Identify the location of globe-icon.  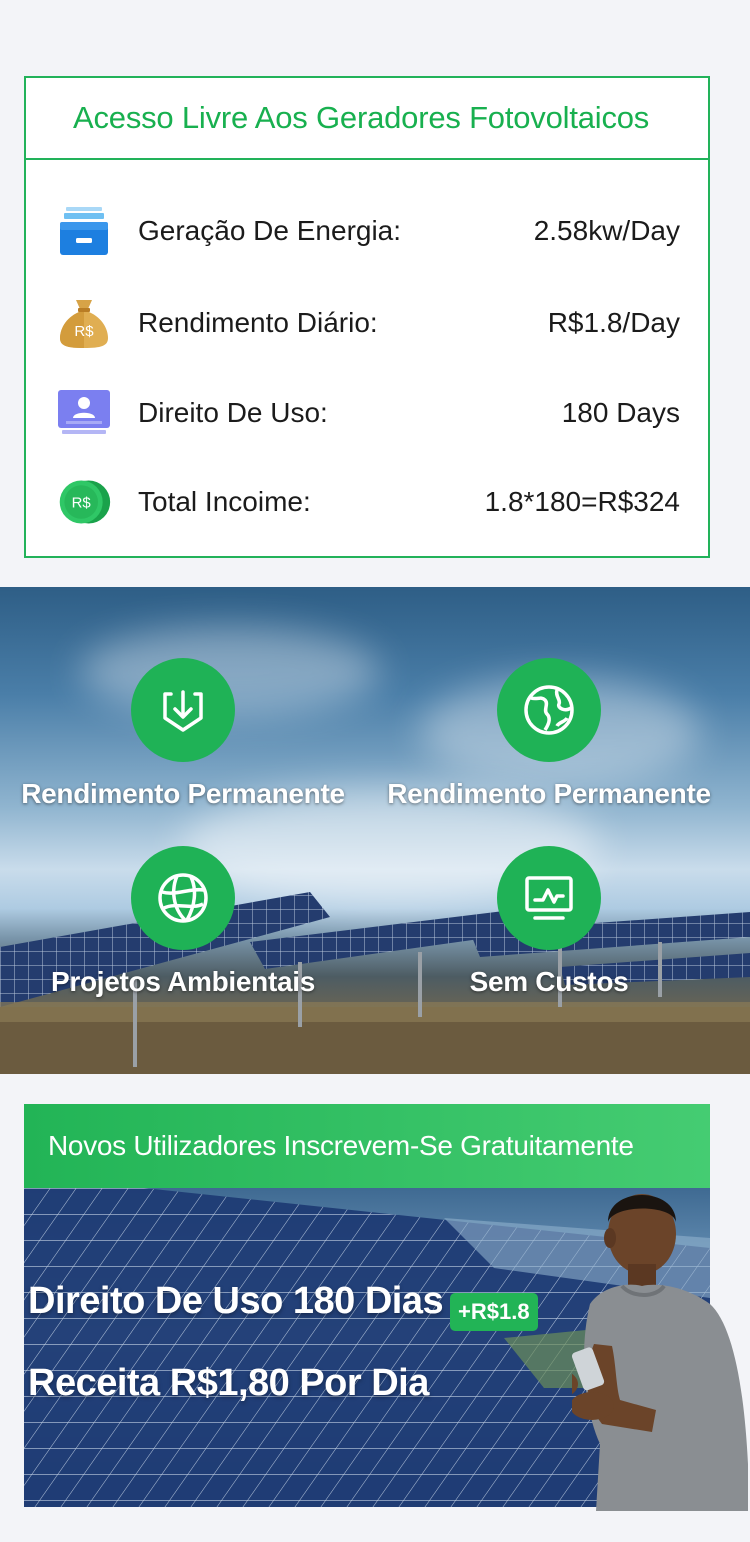
(549, 710).